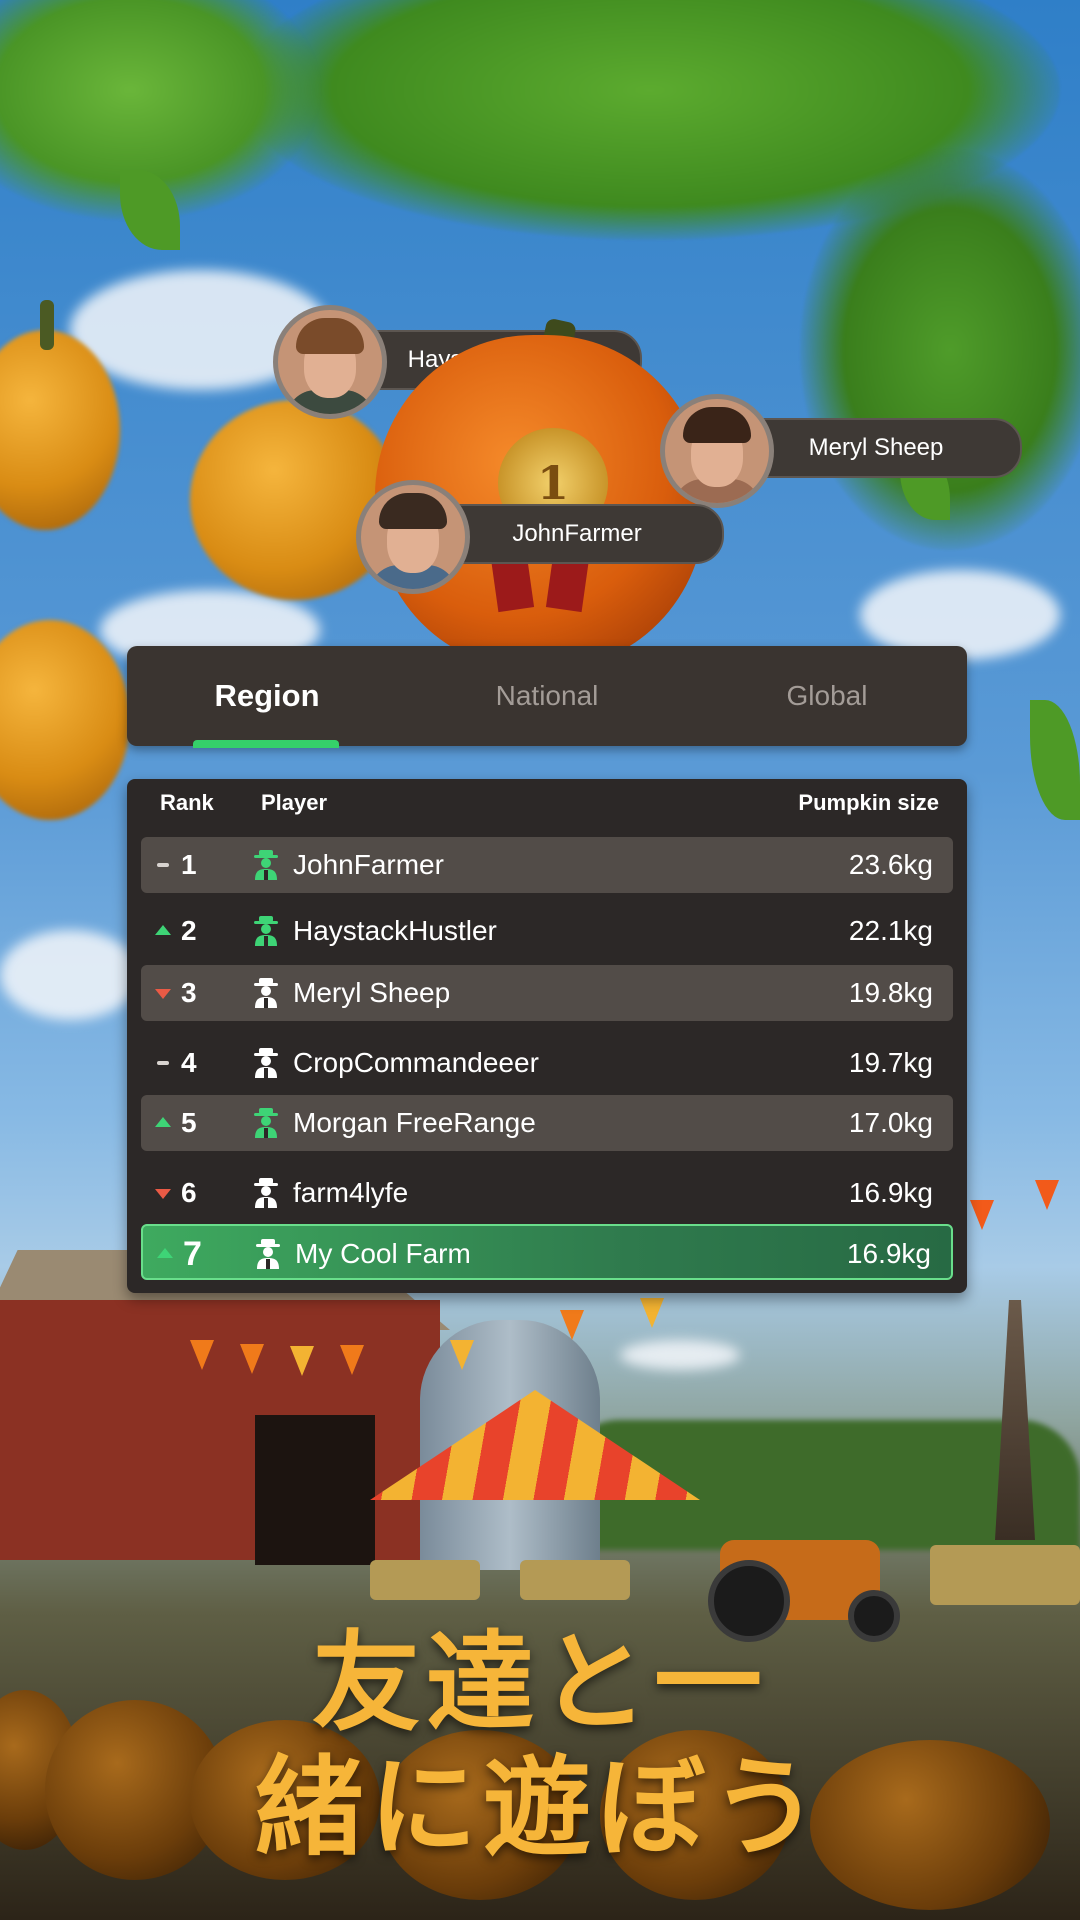 Image resolution: width=1080 pixels, height=1920 pixels. Describe the element at coordinates (187, 802) in the screenshot. I see `header-rank: Rank` at that location.